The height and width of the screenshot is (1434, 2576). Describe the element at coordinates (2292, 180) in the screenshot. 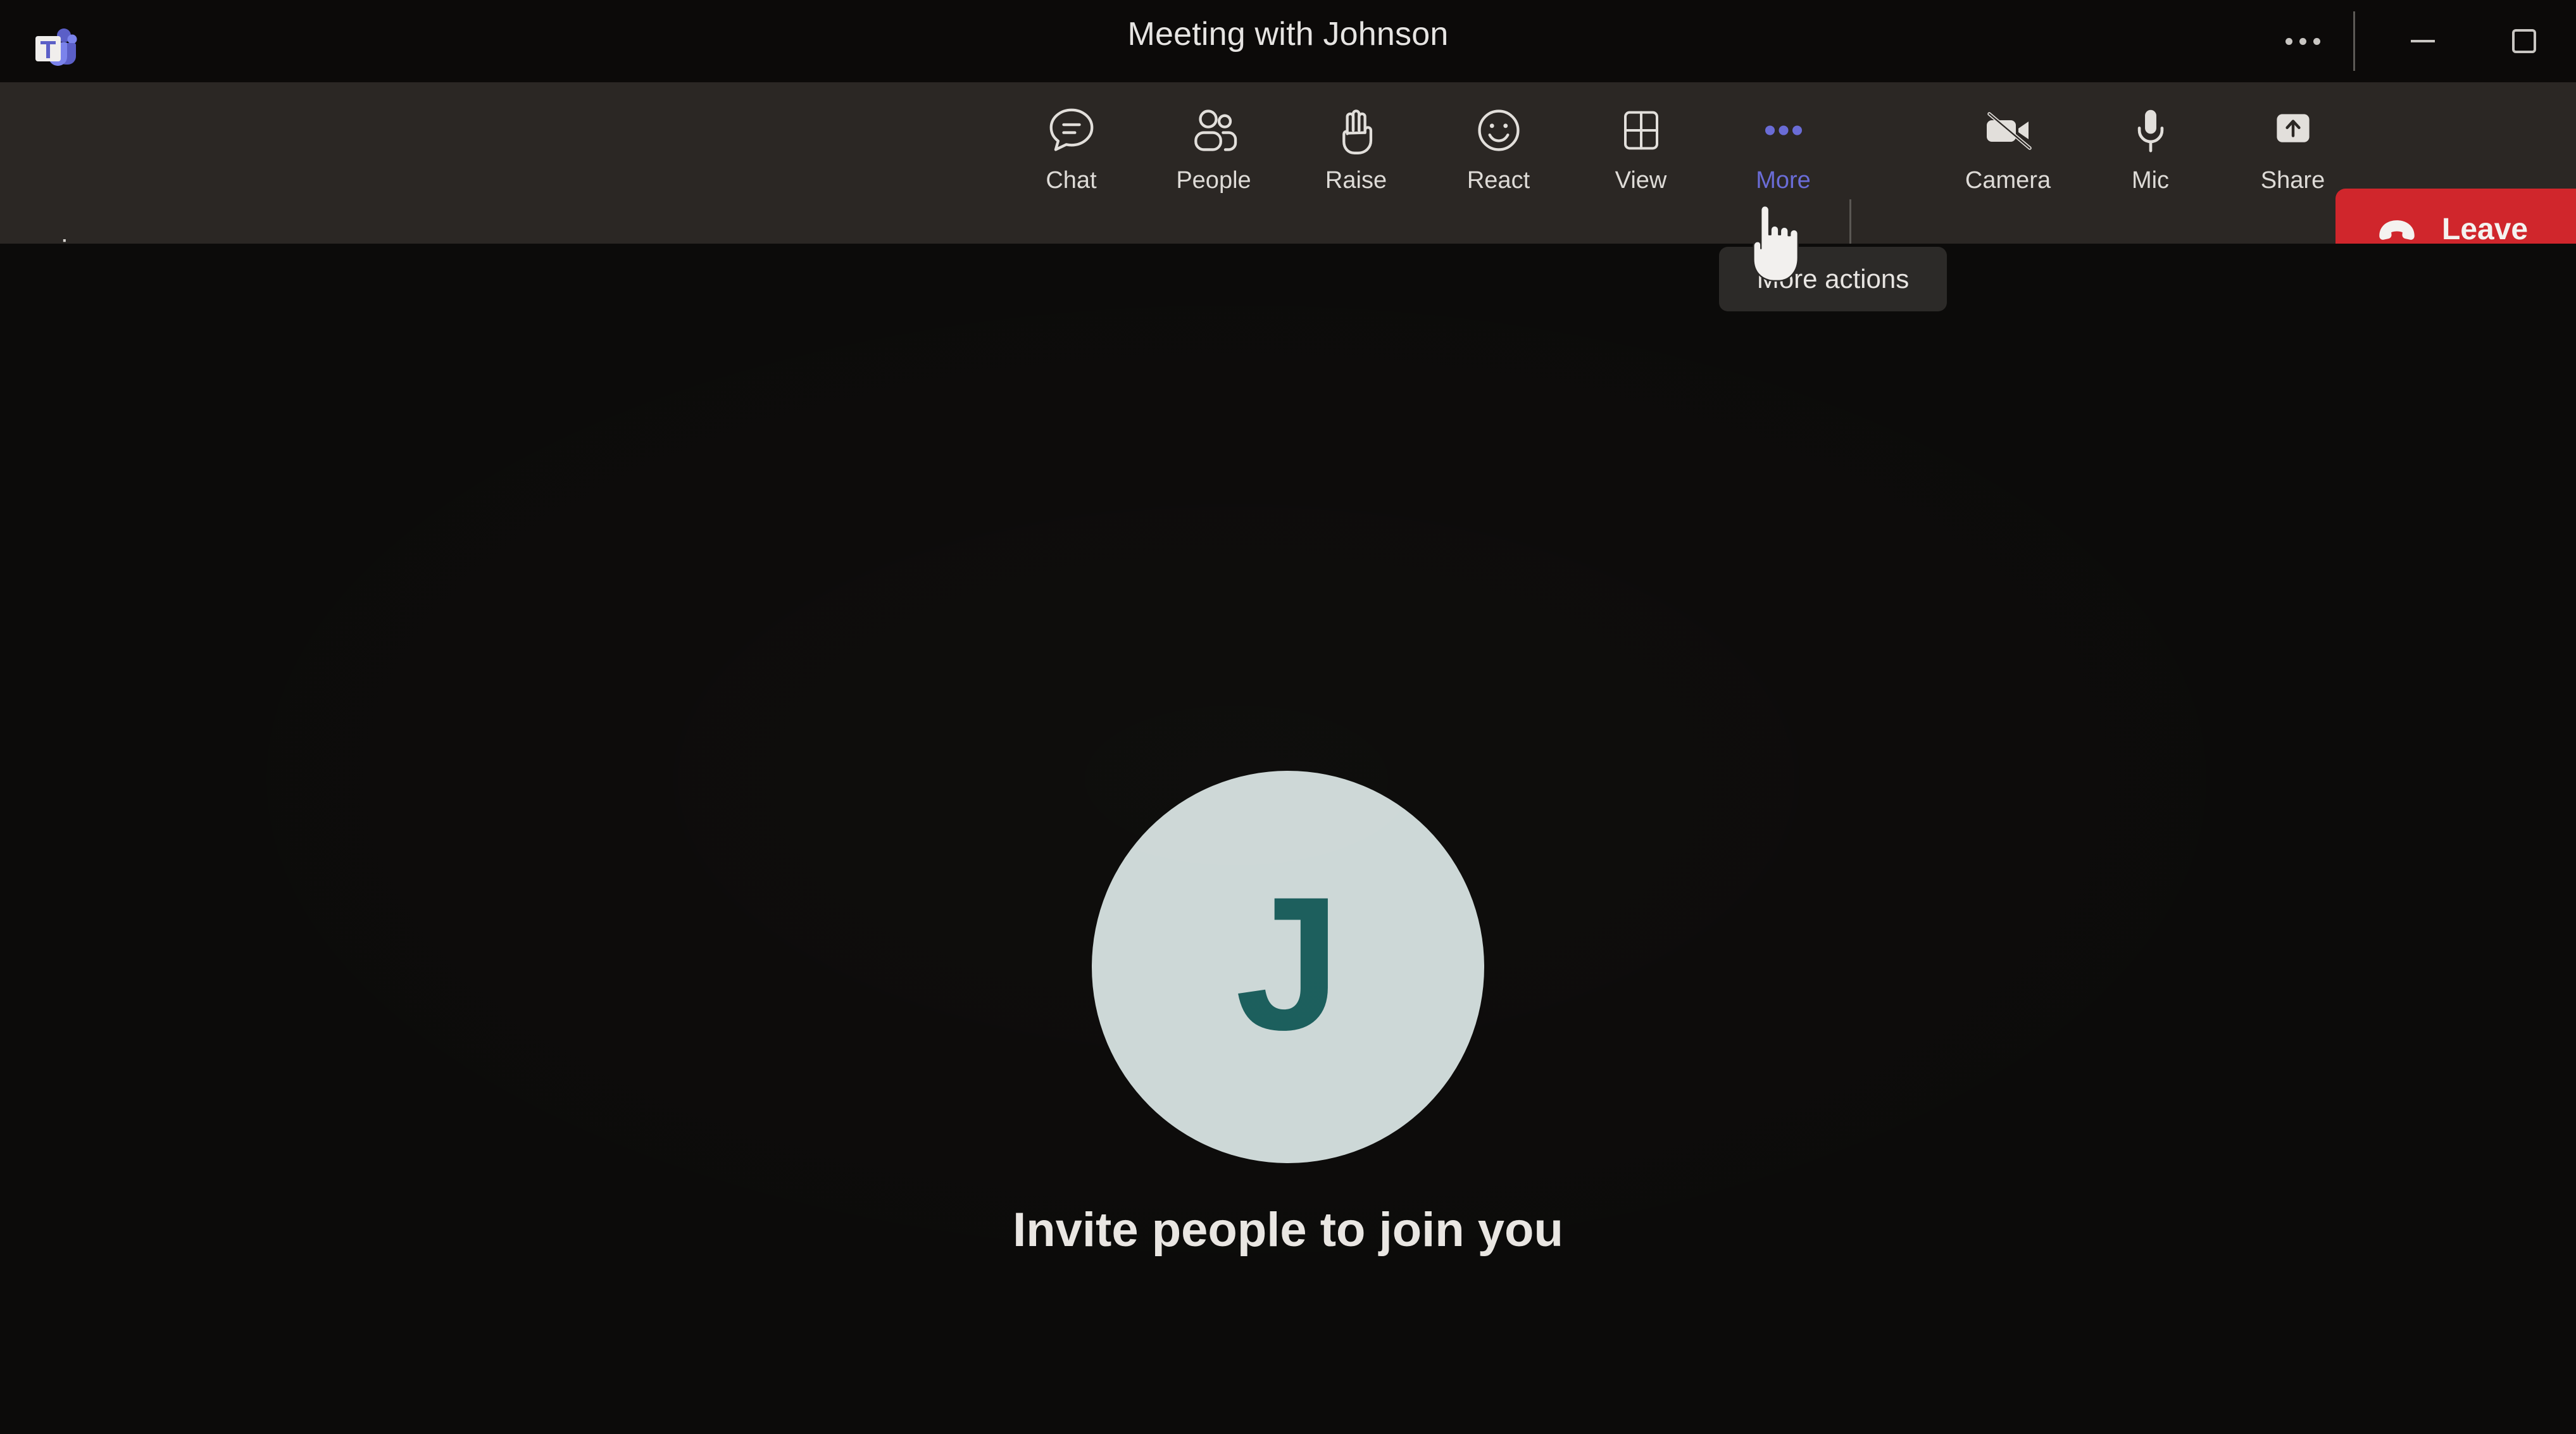

I see `share-button-label: Share` at that location.